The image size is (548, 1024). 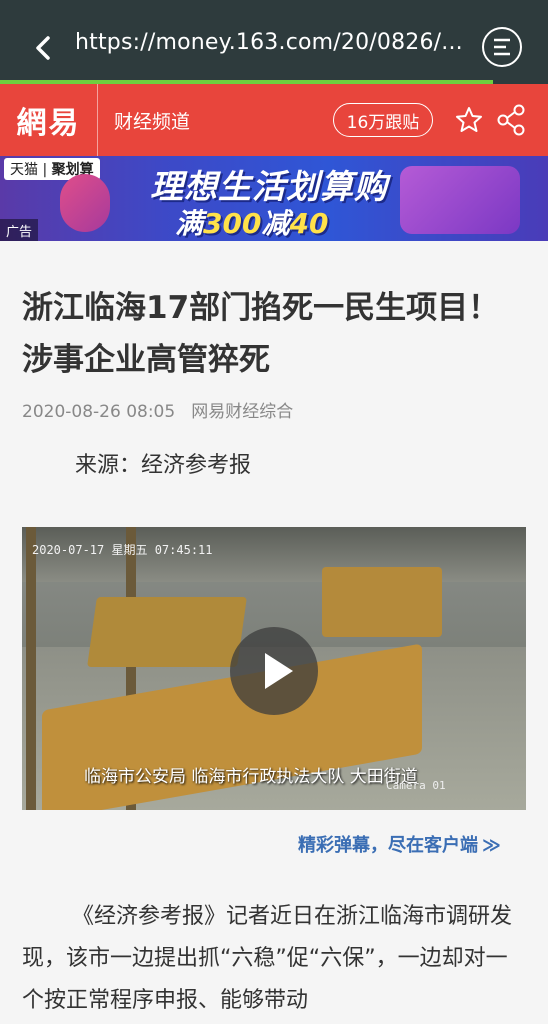 I want to click on star-icon, so click(x=469, y=120).